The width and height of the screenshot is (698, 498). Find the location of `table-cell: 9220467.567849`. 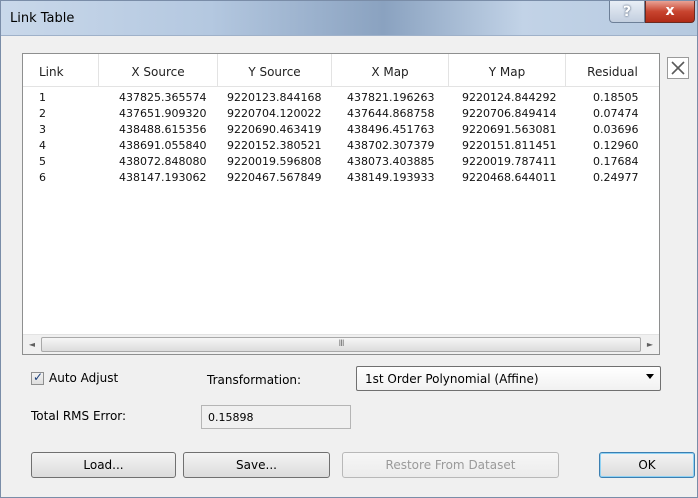

table-cell: 9220467.567849 is located at coordinates (274, 177).